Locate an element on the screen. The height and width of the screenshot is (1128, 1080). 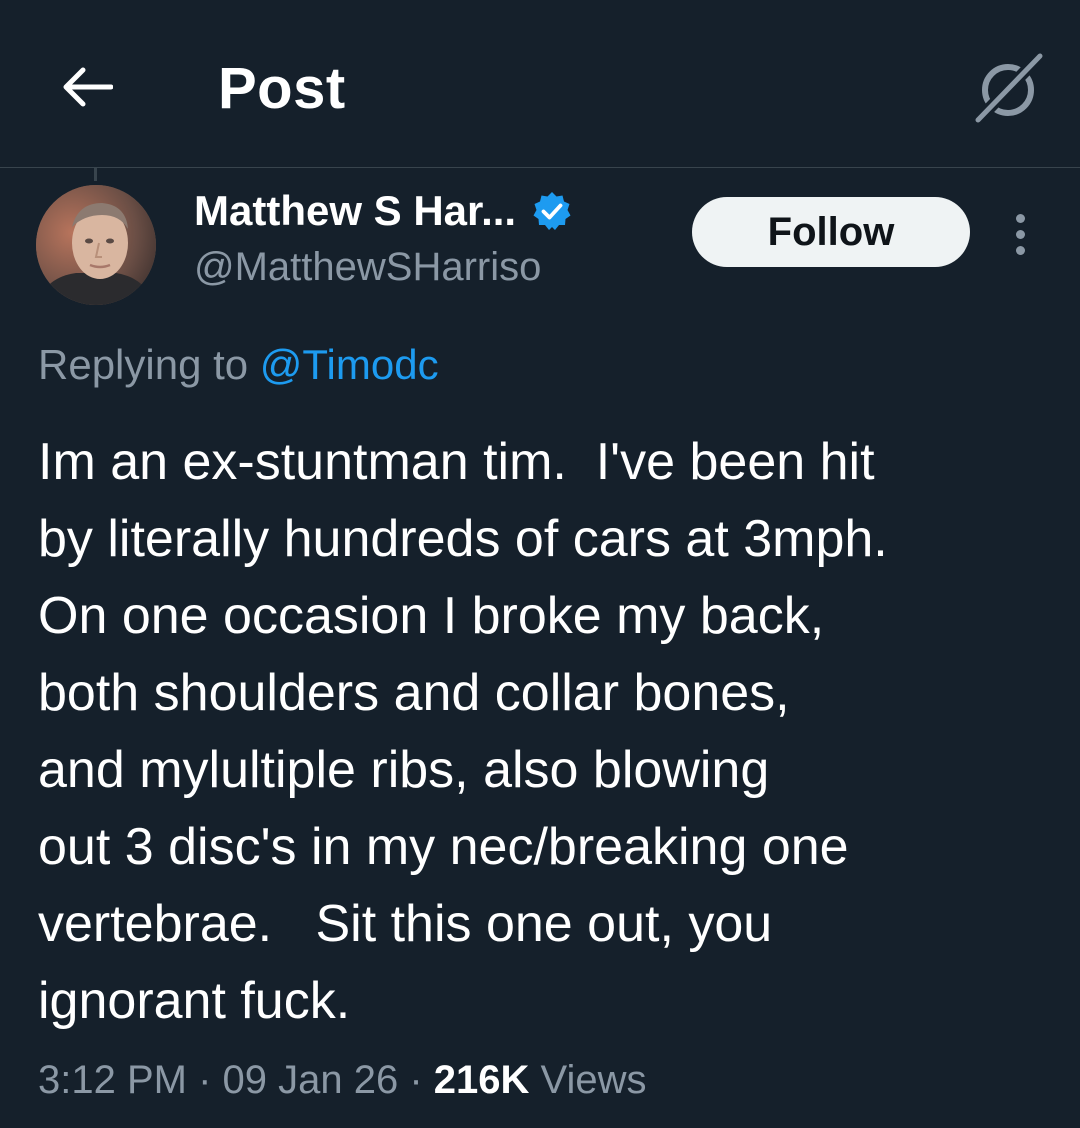
grok-icon is located at coordinates (1008, 88).